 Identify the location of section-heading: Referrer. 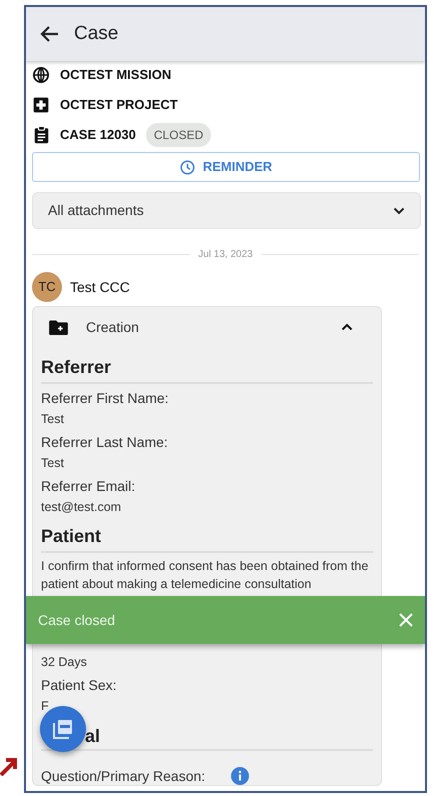
(207, 369).